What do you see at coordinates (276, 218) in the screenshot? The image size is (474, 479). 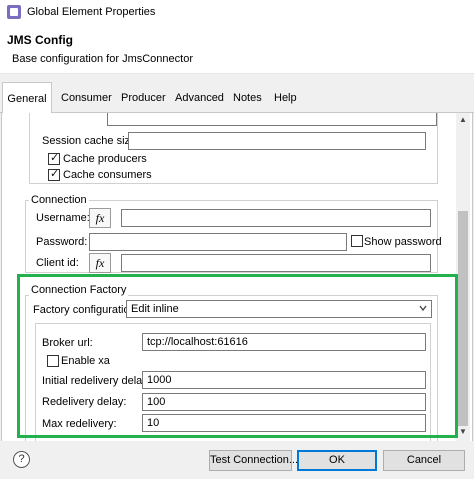 I see `username-input` at bounding box center [276, 218].